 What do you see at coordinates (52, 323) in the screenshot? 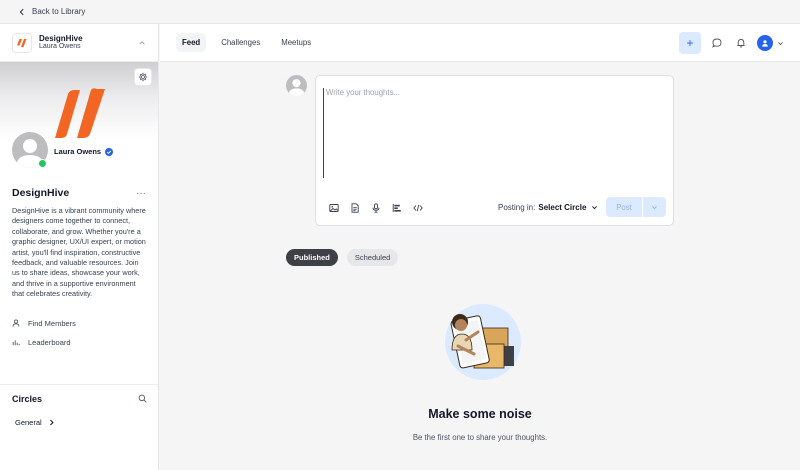
I see `sidebar-item-label: Find Members` at bounding box center [52, 323].